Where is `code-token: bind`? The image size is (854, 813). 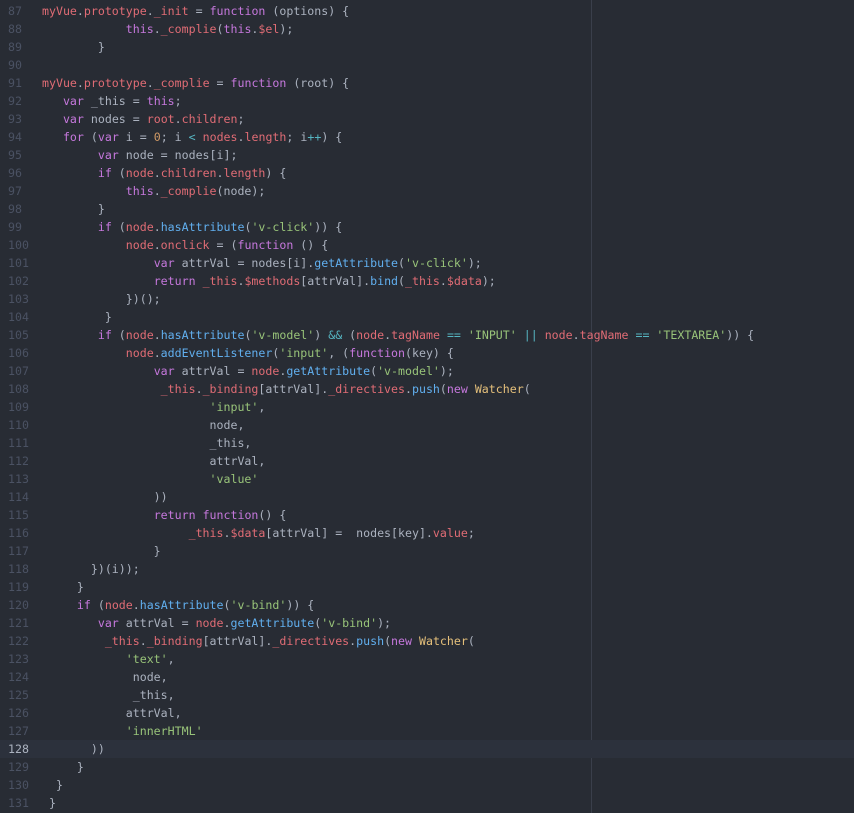
code-token: bind is located at coordinates (384, 281).